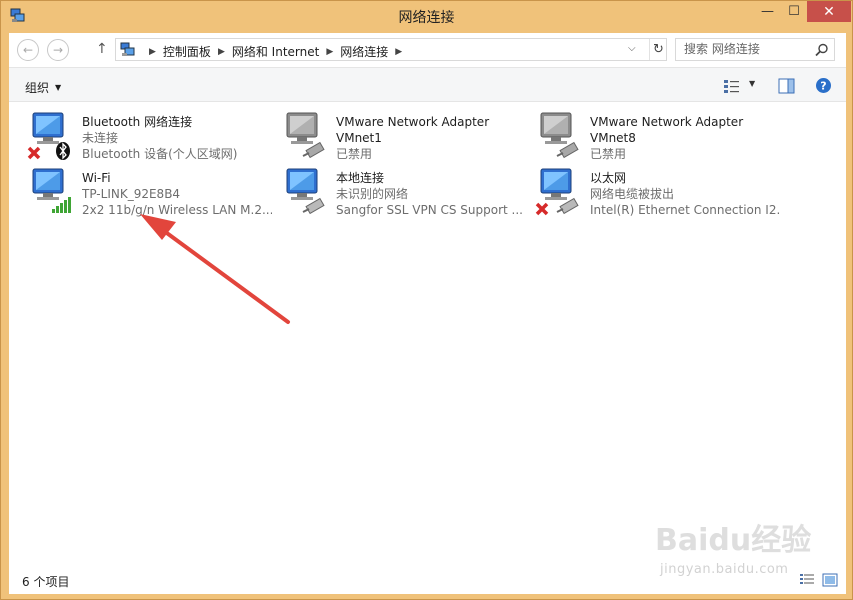 This screenshot has width=853, height=600. I want to click on arrow-right-icon: →, so click(58, 50).